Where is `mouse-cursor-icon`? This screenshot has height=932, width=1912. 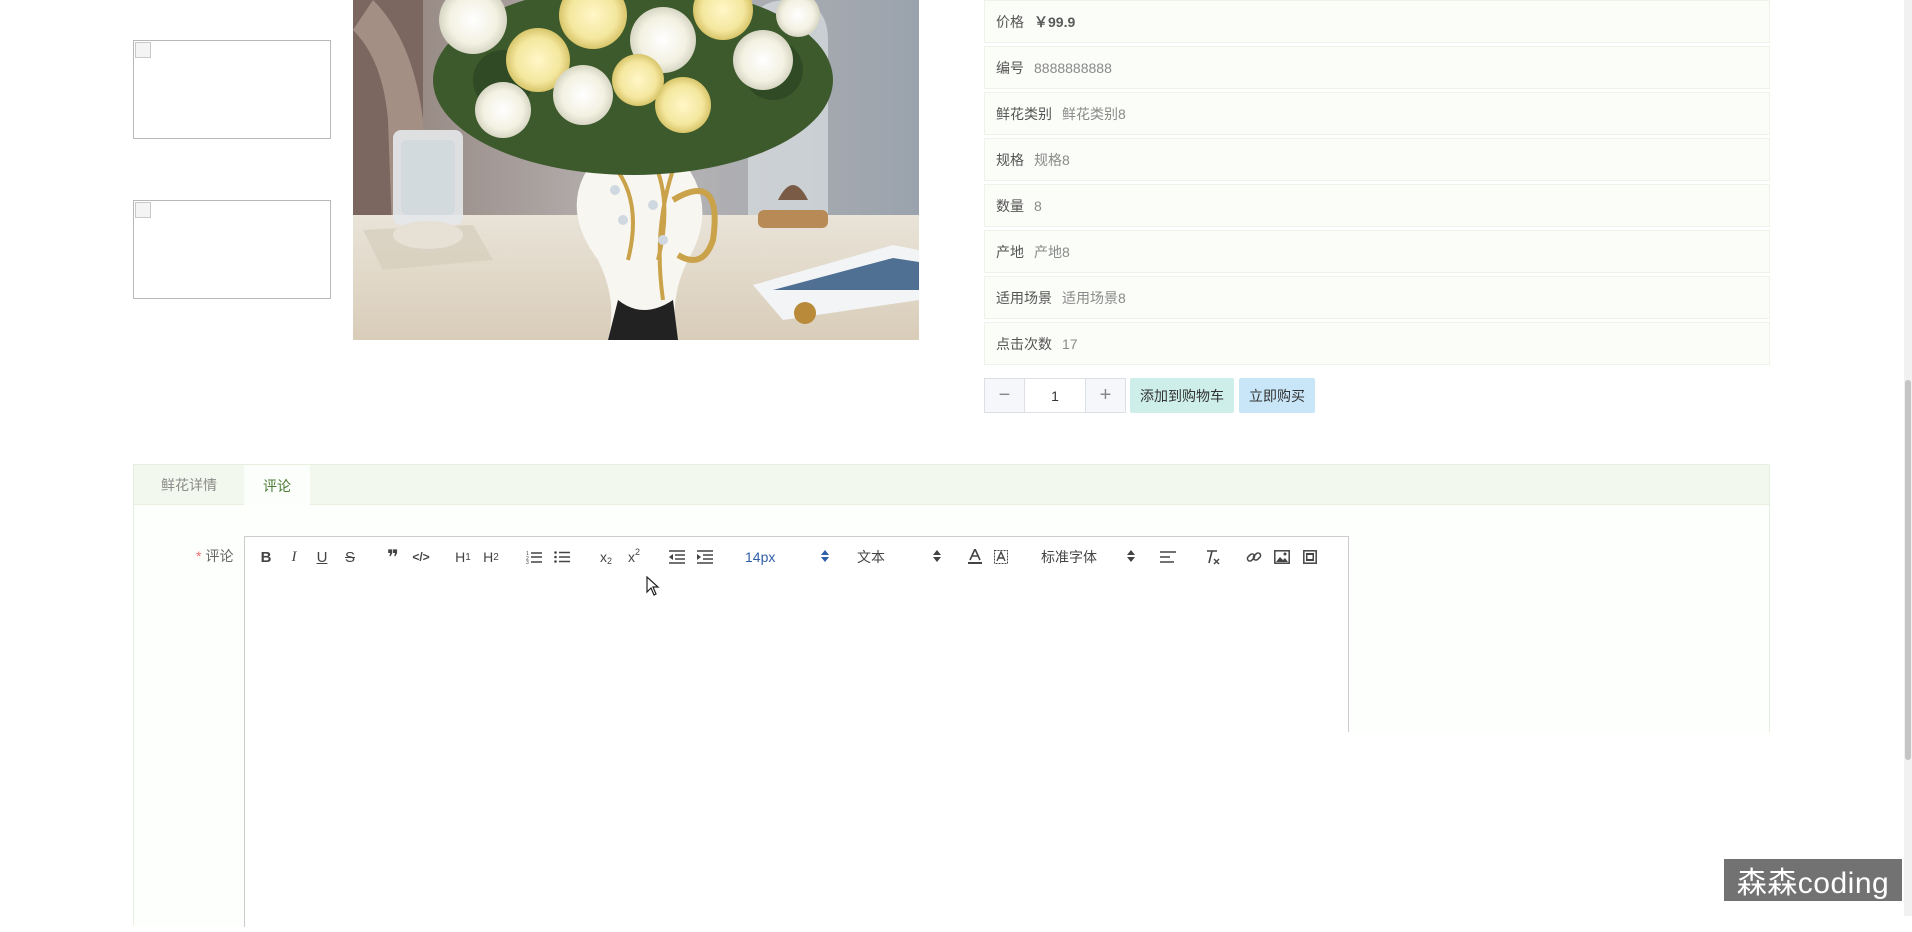
mouse-cursor-icon is located at coordinates (653, 587).